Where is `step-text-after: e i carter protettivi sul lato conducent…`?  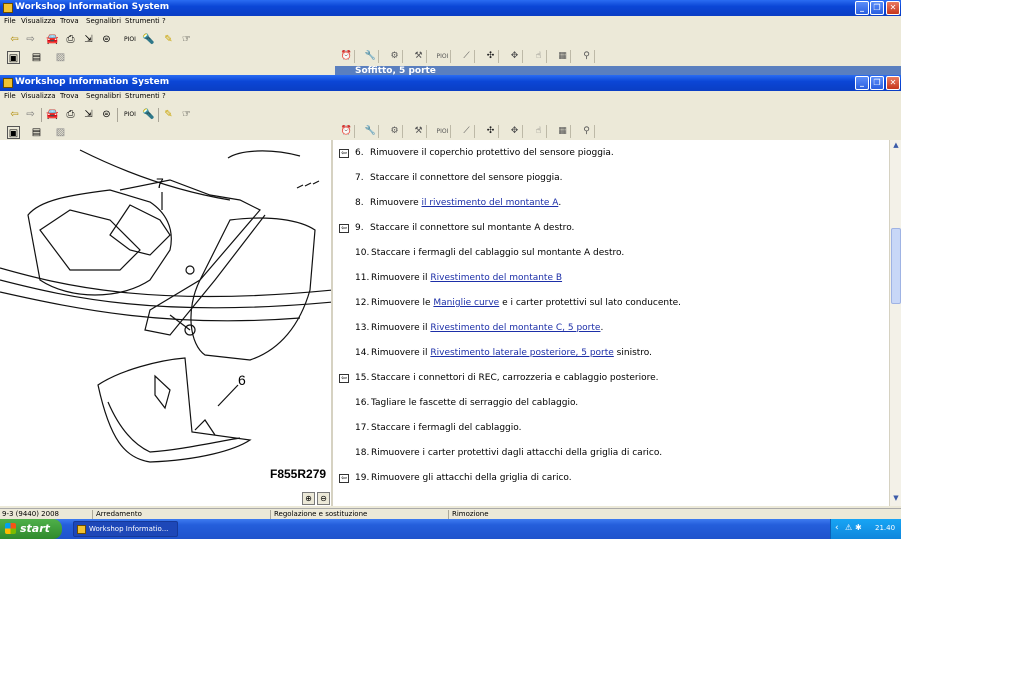
step-text-after: e i carter protettivi sul lato conducent… is located at coordinates (590, 303).